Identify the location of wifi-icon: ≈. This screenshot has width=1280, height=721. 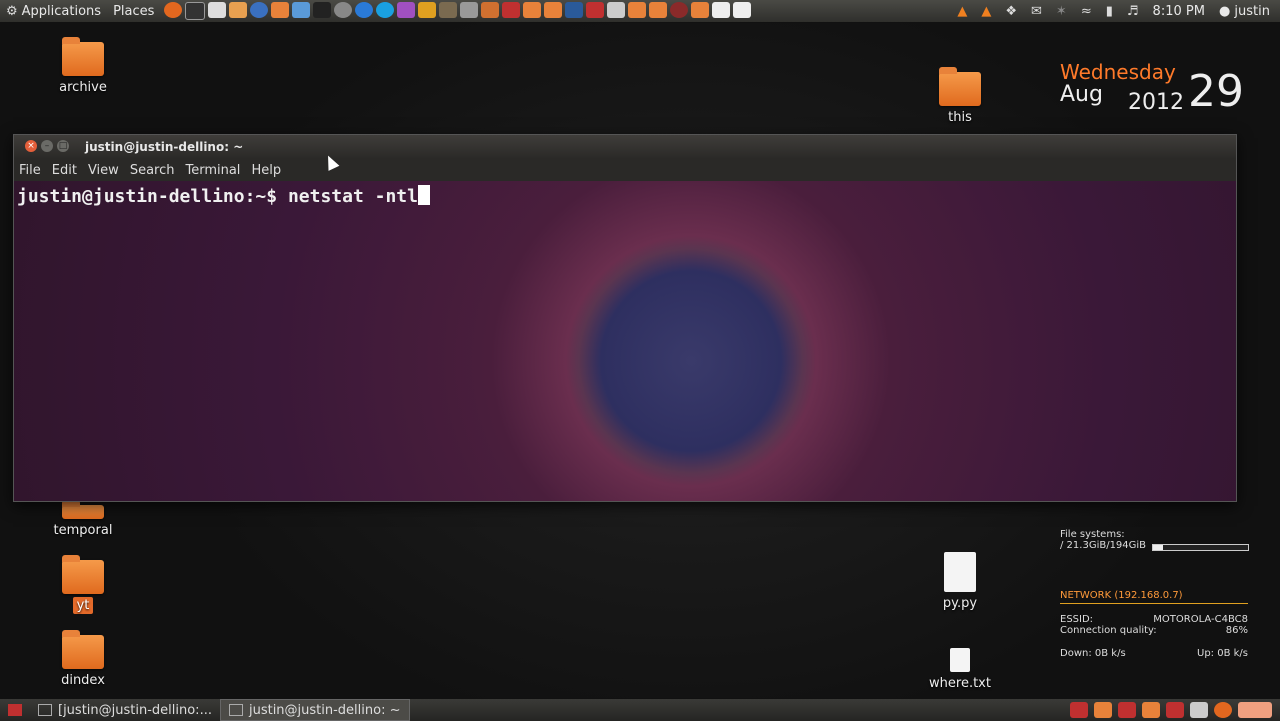
(1086, 11).